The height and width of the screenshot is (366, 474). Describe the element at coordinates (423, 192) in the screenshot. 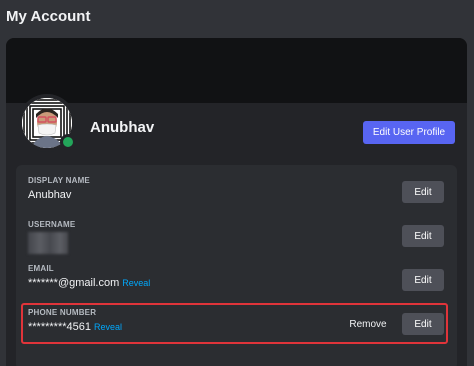

I see `edit-display-name-button: Edit` at that location.